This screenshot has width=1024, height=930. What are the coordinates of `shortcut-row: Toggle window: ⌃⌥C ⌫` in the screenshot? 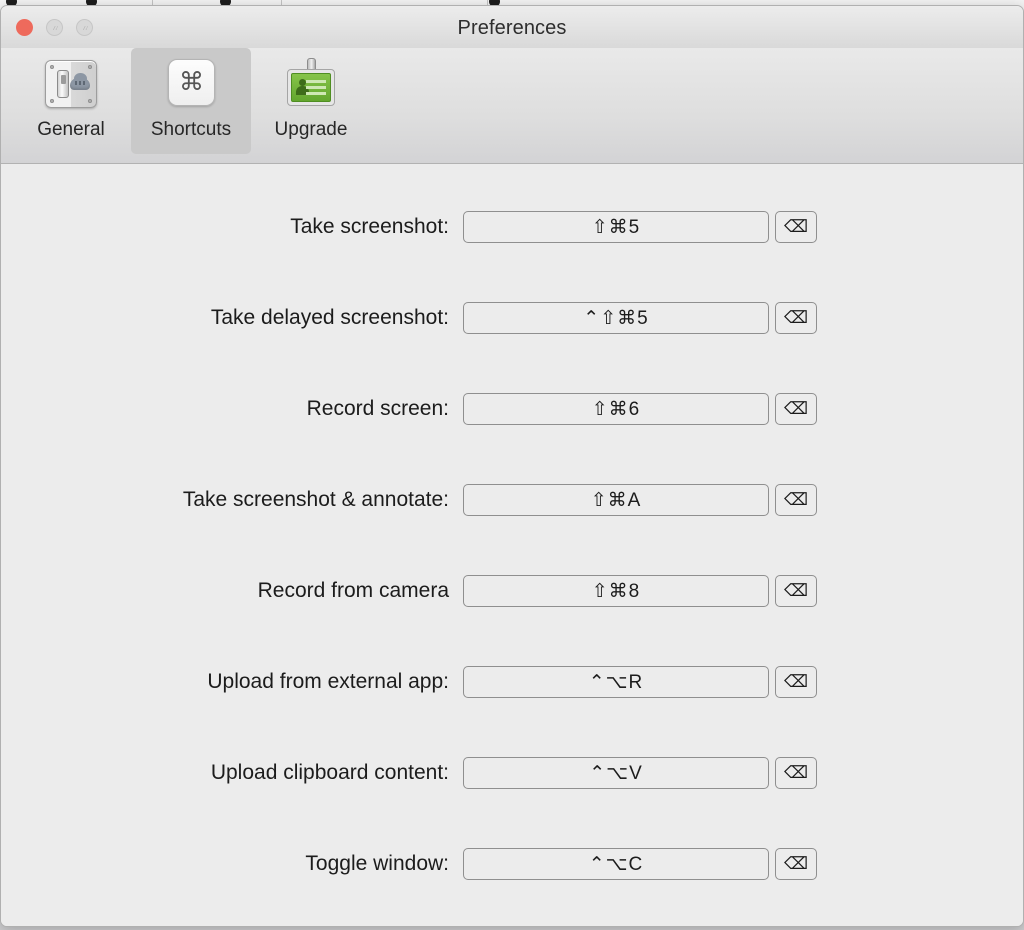 It's located at (512, 864).